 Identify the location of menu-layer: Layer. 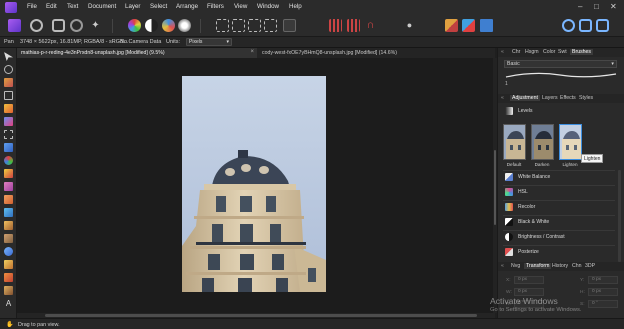
(132, 6).